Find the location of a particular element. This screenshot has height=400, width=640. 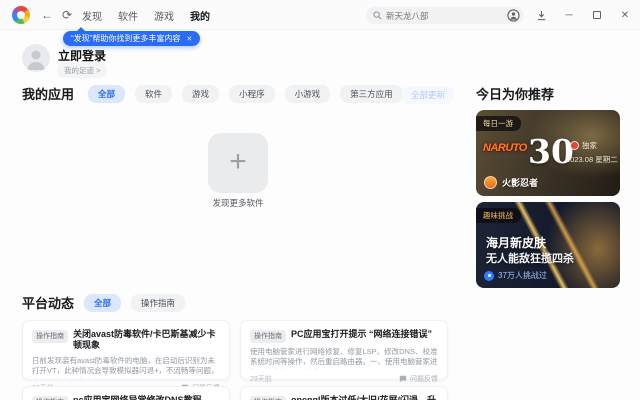

login-button: 立即登录 is located at coordinates (82, 55).